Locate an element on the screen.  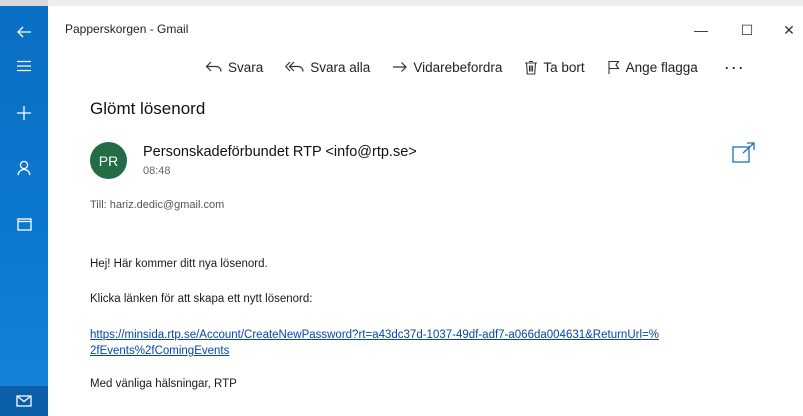
forward-label: Vidarebefordra is located at coordinates (458, 67).